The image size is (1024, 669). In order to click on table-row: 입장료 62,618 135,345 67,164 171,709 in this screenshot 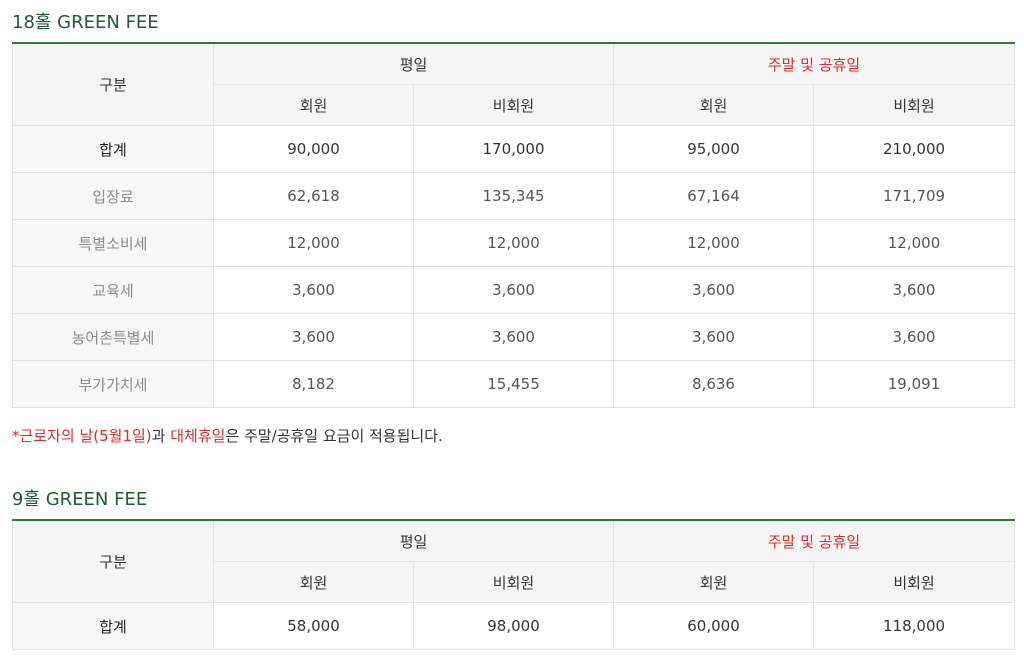, I will do `click(514, 196)`.